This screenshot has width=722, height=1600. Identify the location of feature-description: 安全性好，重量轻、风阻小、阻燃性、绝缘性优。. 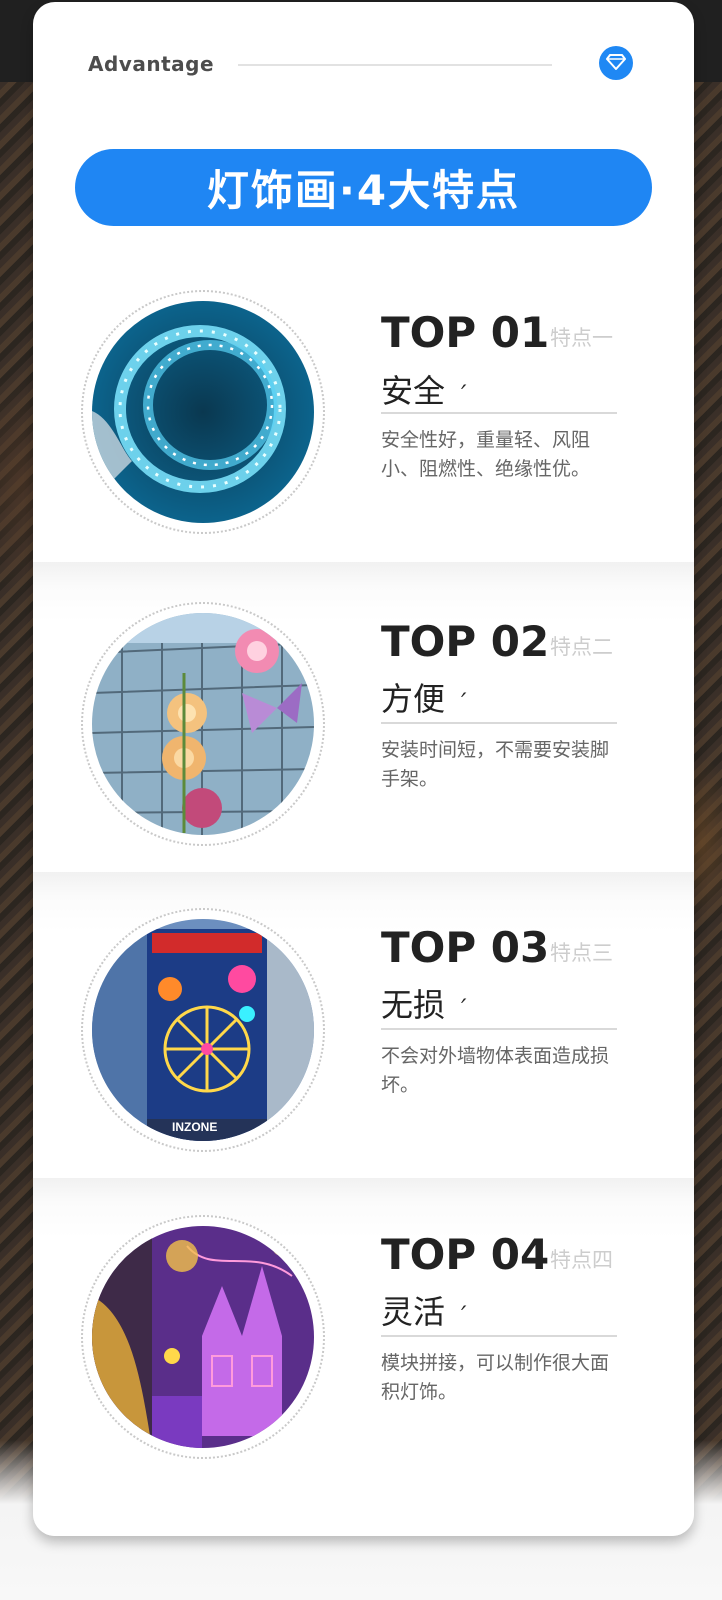
(486, 454).